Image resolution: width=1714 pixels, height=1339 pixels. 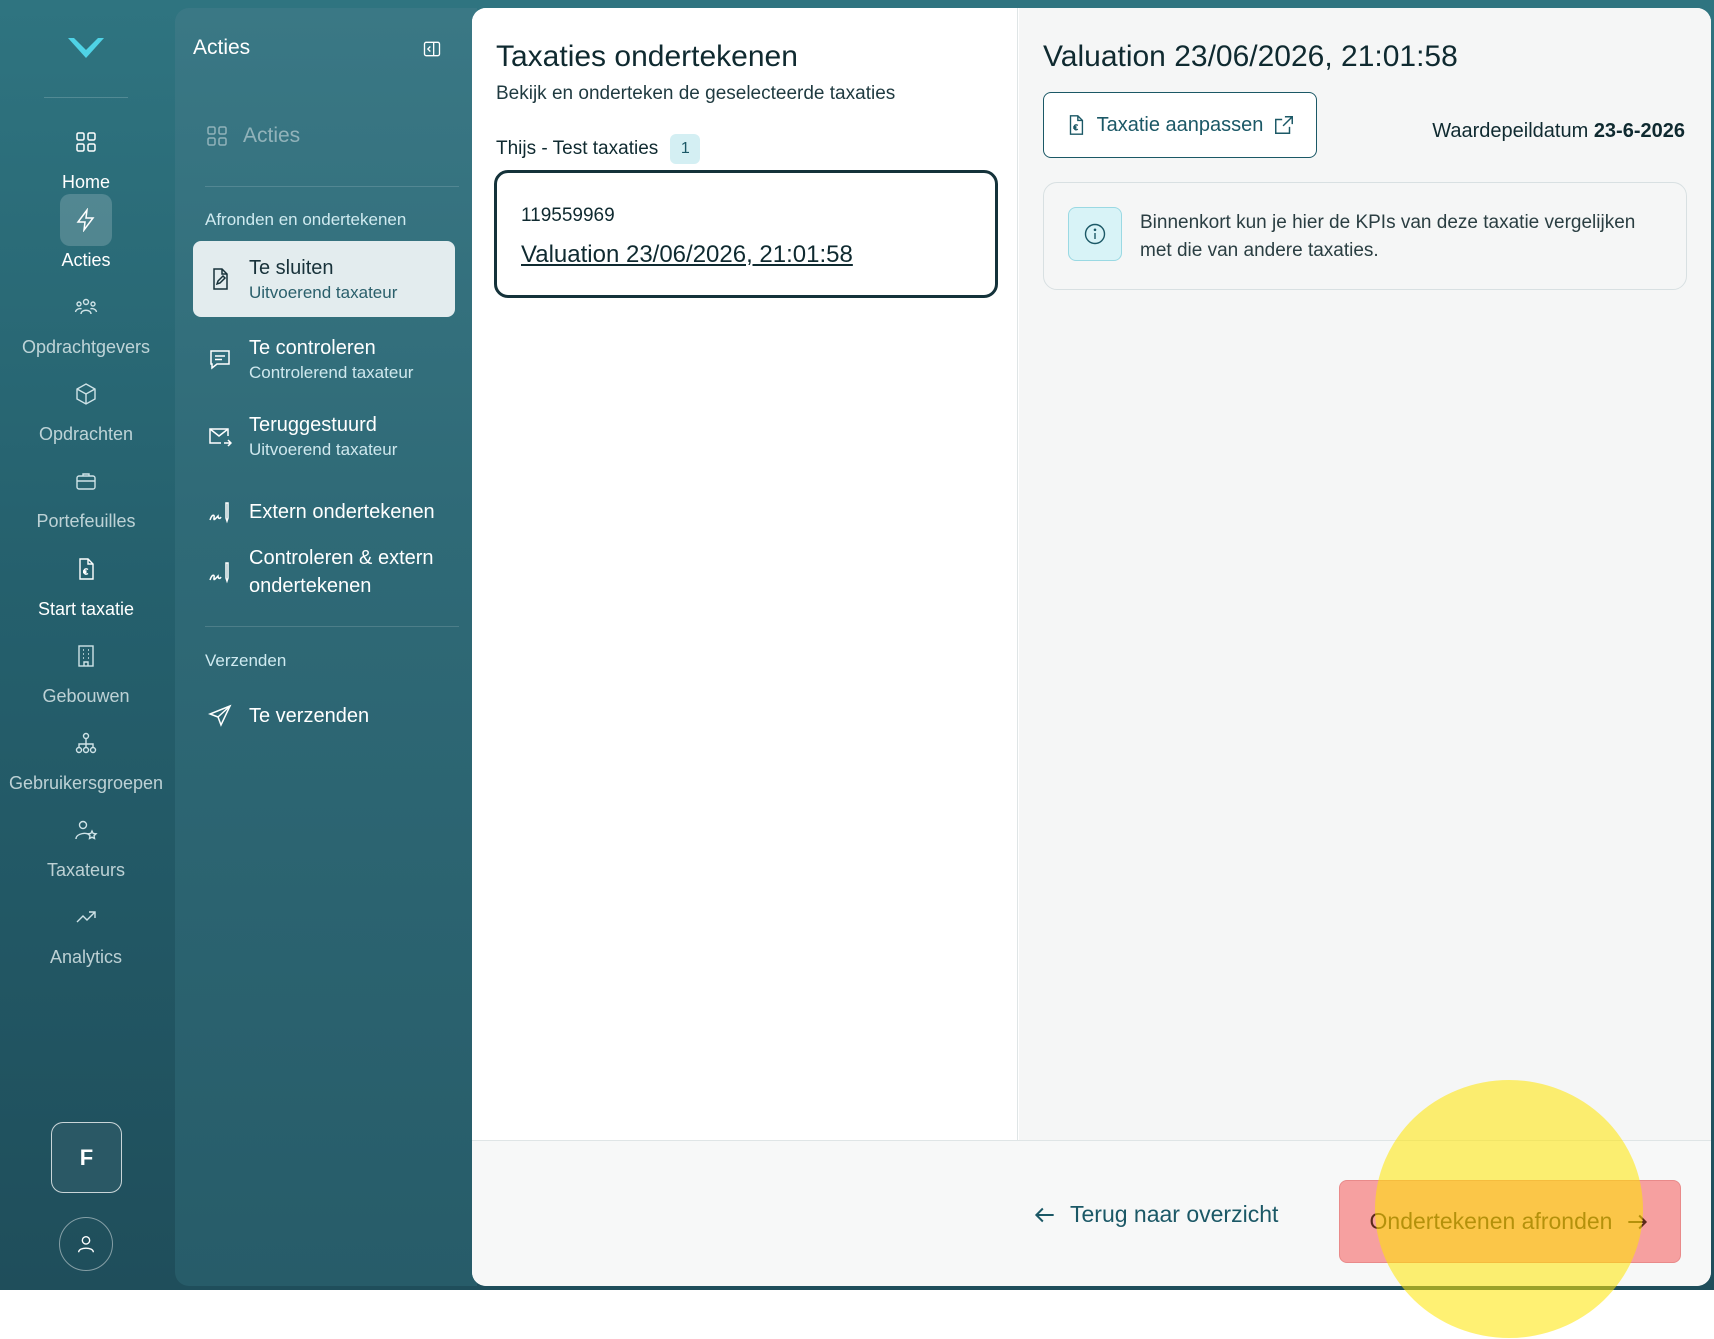 What do you see at coordinates (1510, 131) in the screenshot?
I see `peildatum-label: Waardepeildatum` at bounding box center [1510, 131].